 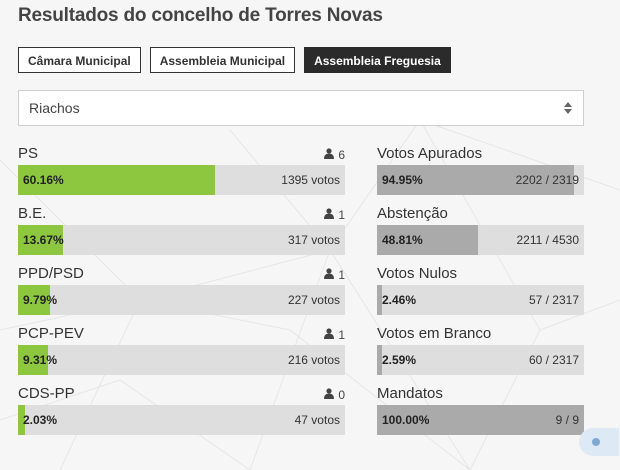 What do you see at coordinates (402, 180) in the screenshot?
I see `result-percentage: 94.95%` at bounding box center [402, 180].